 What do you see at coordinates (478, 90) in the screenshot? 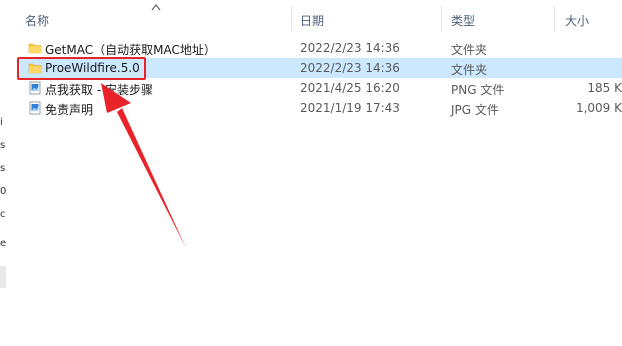
I see `file-type: PNG 文件` at bounding box center [478, 90].